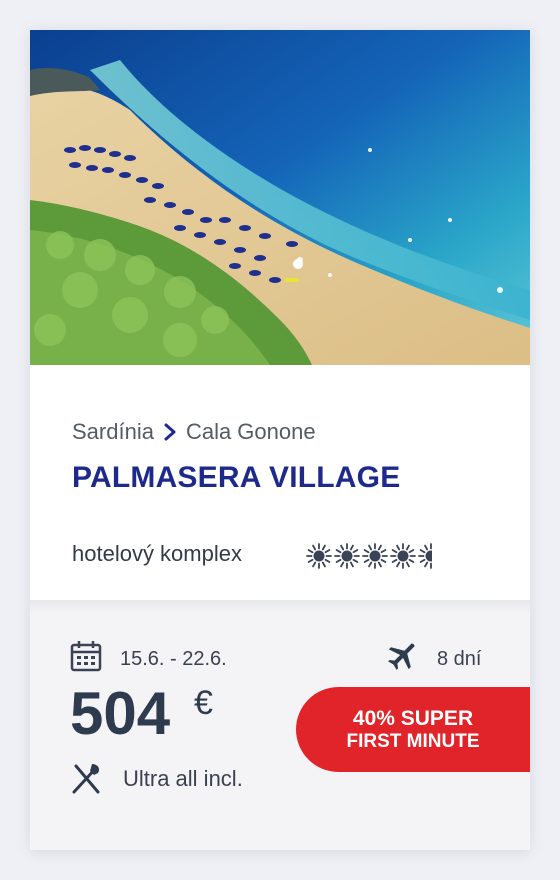 The image size is (560, 880). Describe the element at coordinates (459, 659) in the screenshot. I see `trip-duration: 8 dní` at that location.